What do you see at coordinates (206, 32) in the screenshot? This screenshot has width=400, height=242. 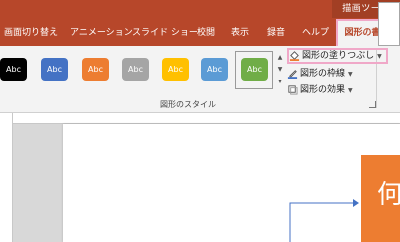 I see `tab-review: 校閲` at bounding box center [206, 32].